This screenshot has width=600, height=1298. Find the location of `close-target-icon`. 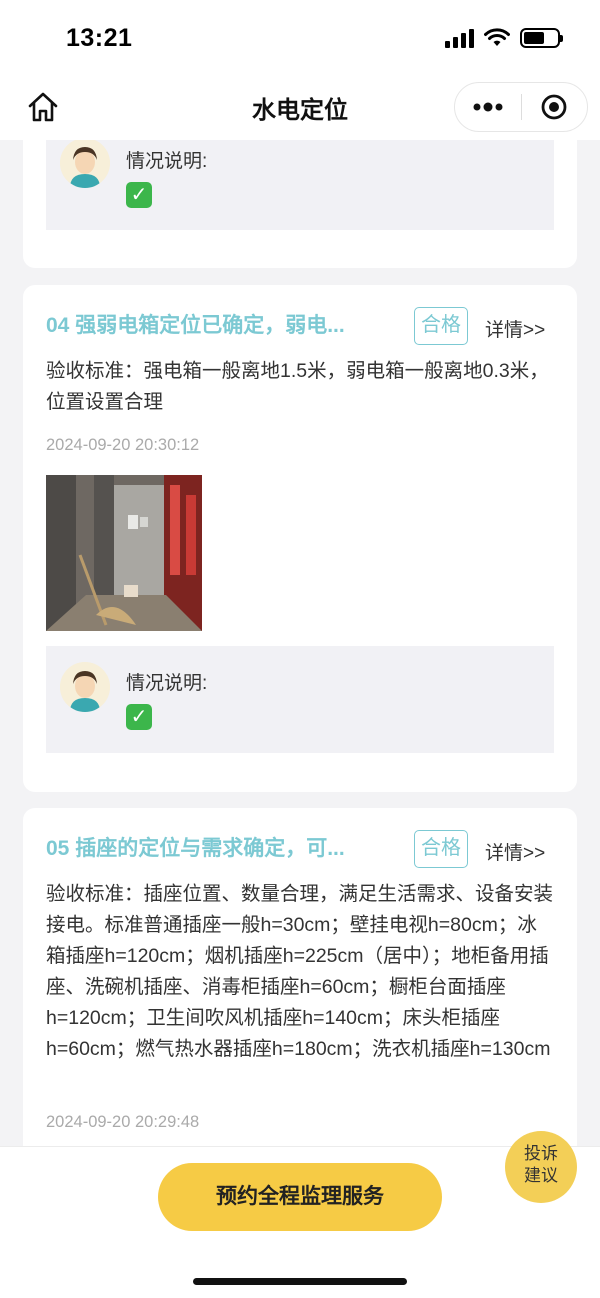

close-target-icon is located at coordinates (554, 107).